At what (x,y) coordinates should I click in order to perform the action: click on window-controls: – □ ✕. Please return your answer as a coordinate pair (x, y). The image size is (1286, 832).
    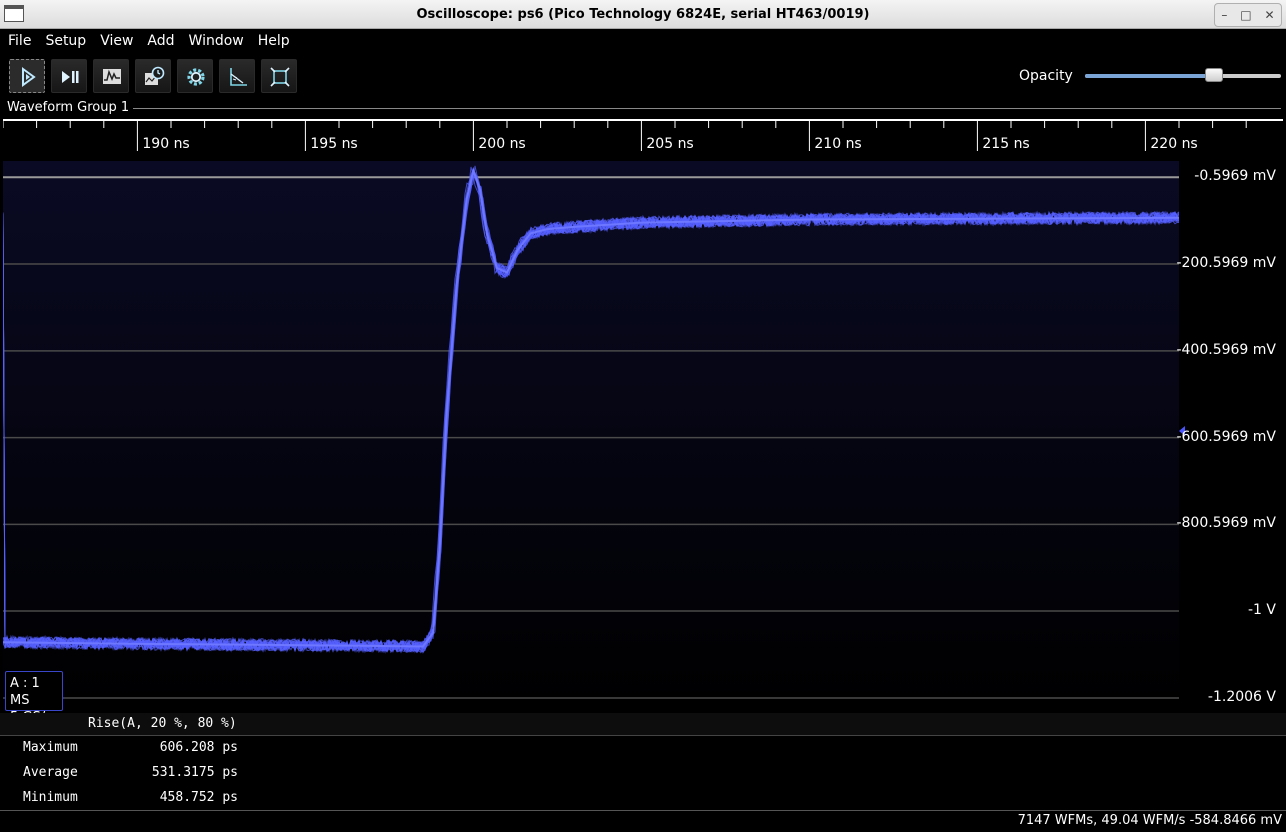
    Looking at the image, I should click on (1248, 15).